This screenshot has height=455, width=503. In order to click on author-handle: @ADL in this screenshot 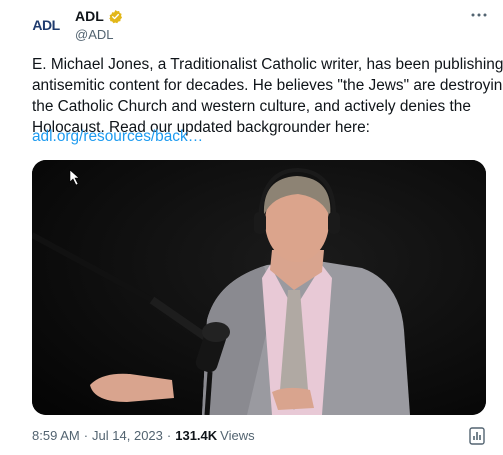, I will do `click(99, 34)`.